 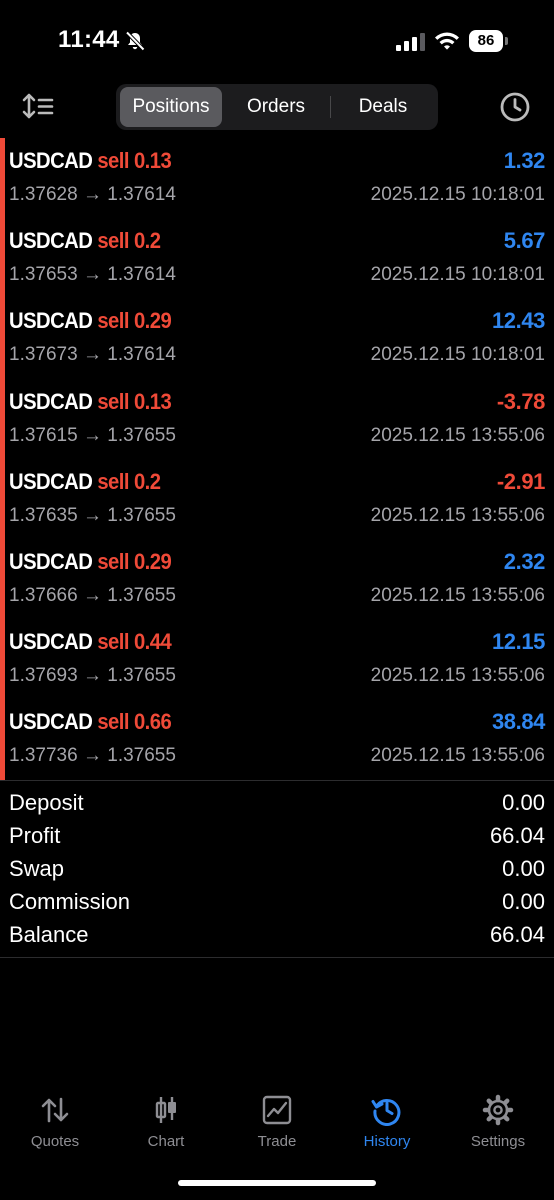 What do you see at coordinates (89, 39) in the screenshot?
I see `status-time: 11:44` at bounding box center [89, 39].